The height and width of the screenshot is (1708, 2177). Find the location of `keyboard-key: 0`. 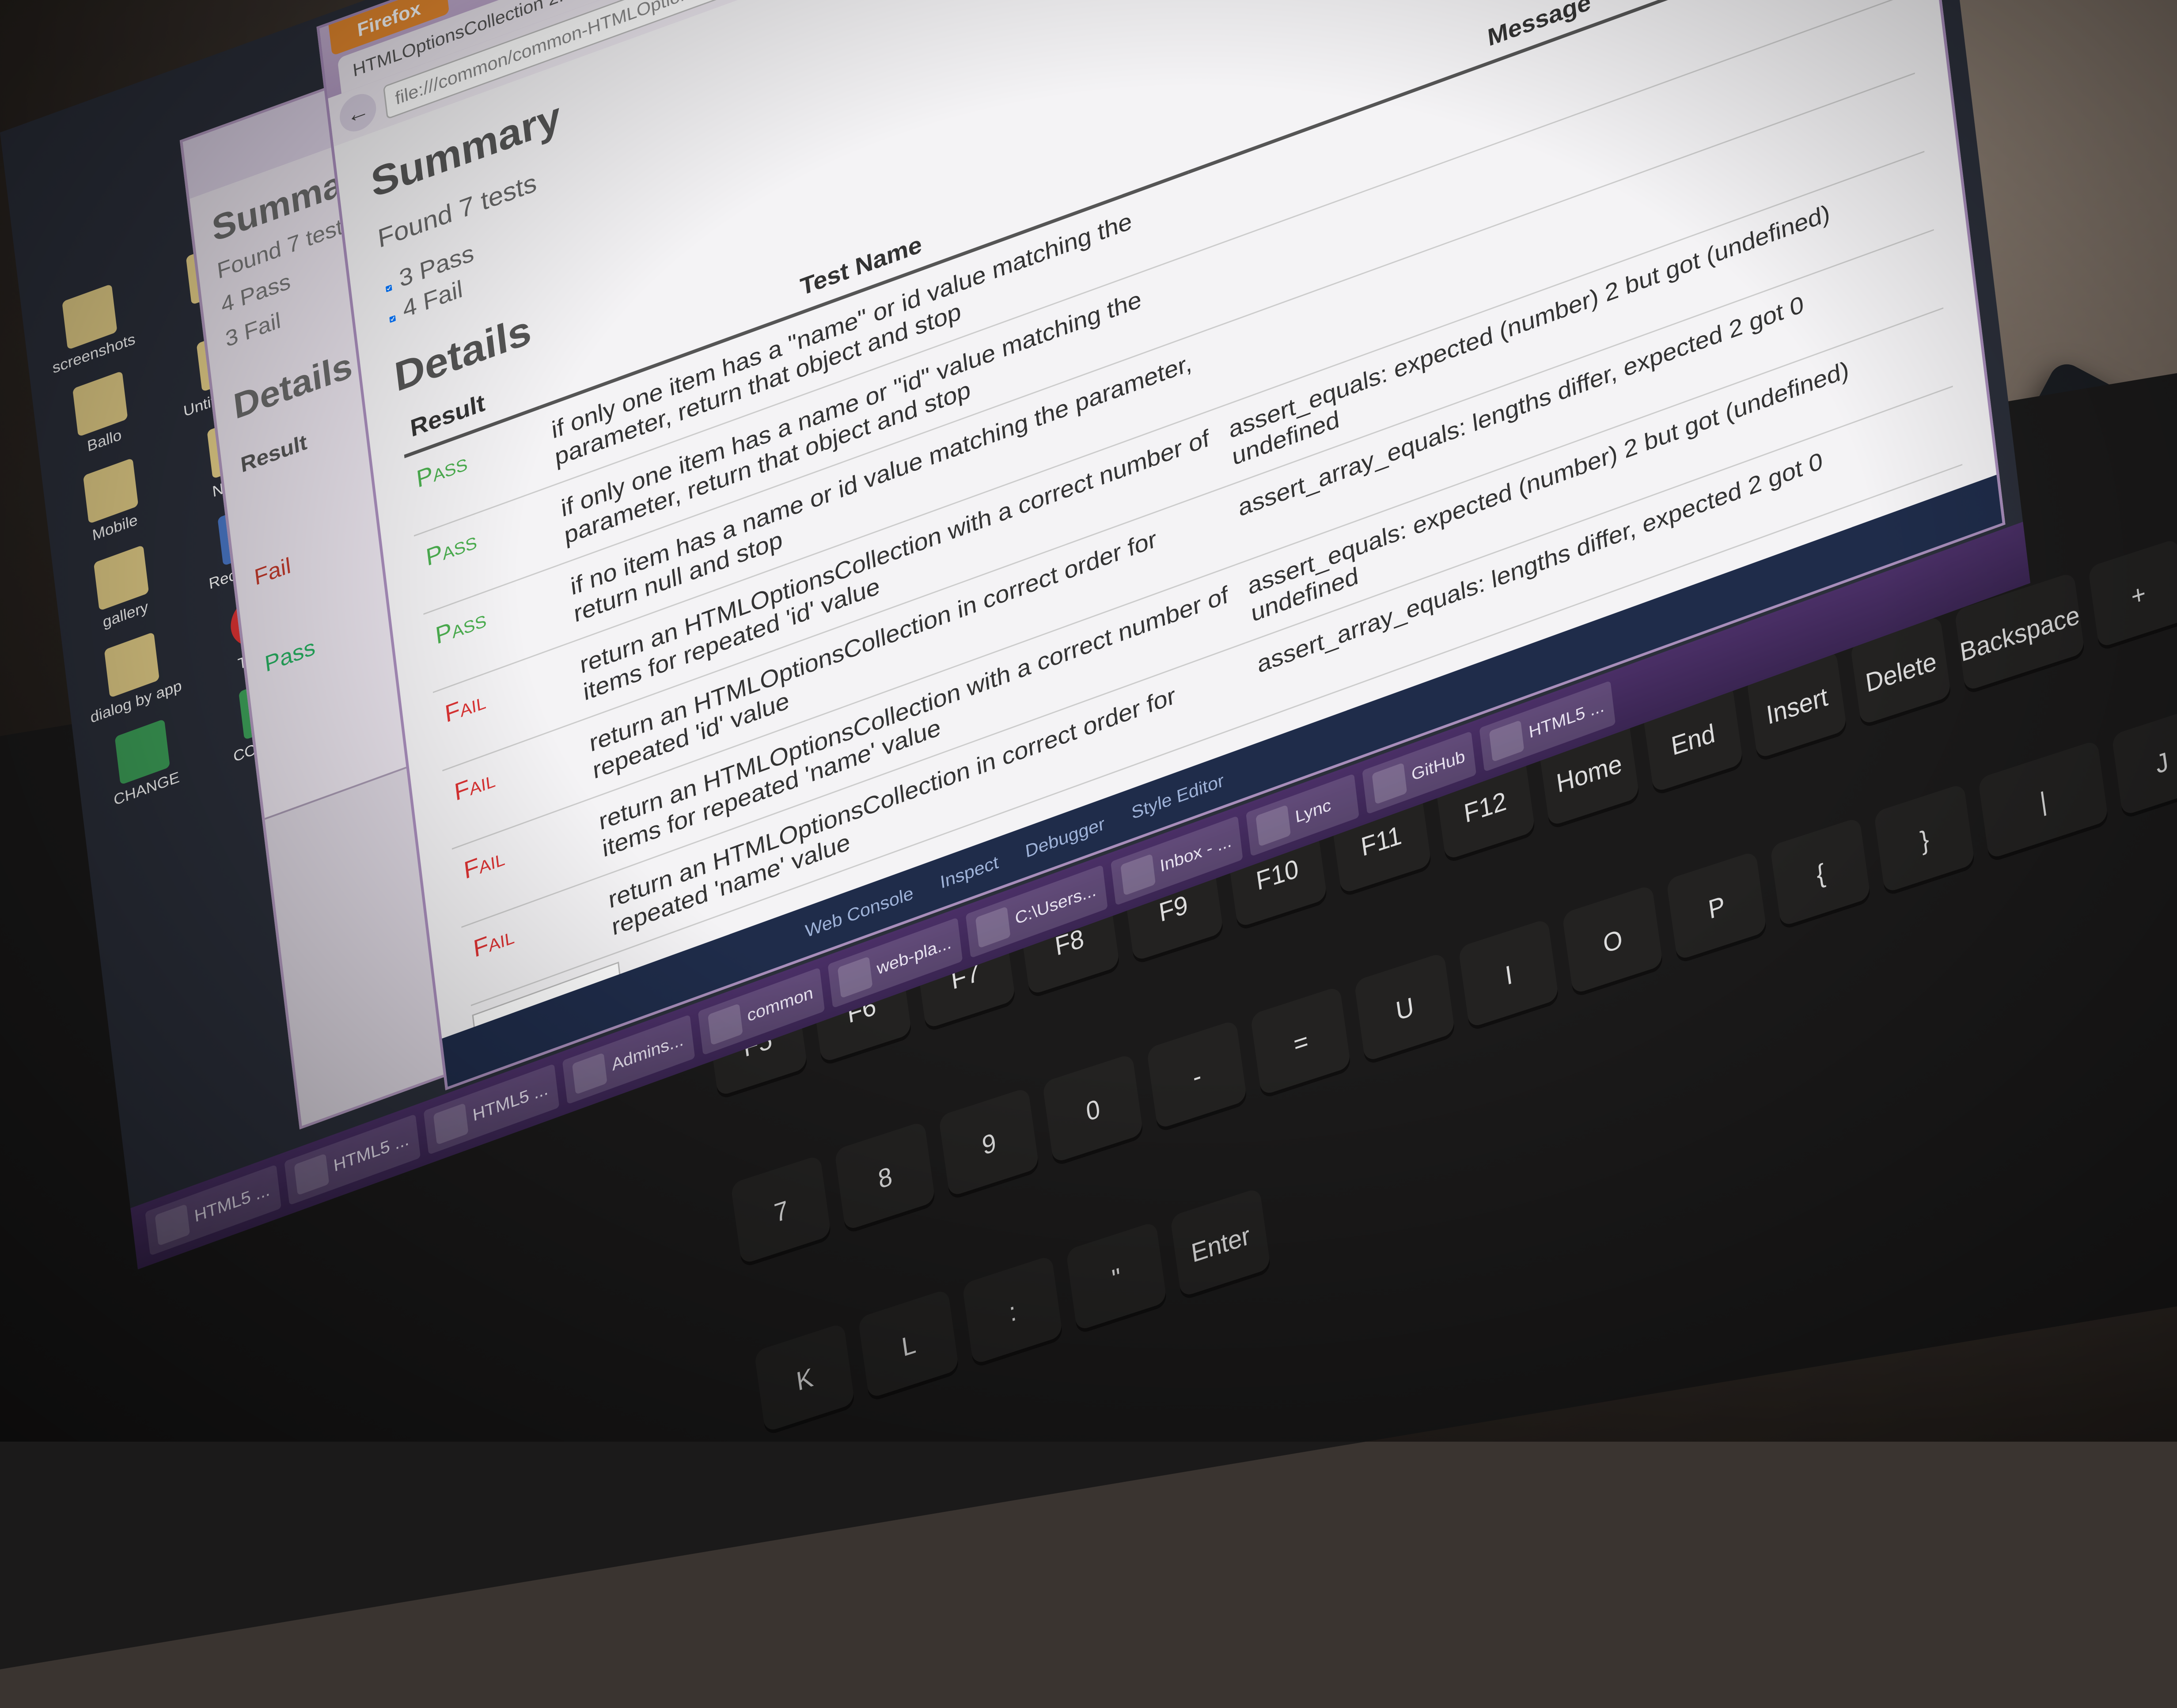

keyboard-key: 0 is located at coordinates (1093, 1110).